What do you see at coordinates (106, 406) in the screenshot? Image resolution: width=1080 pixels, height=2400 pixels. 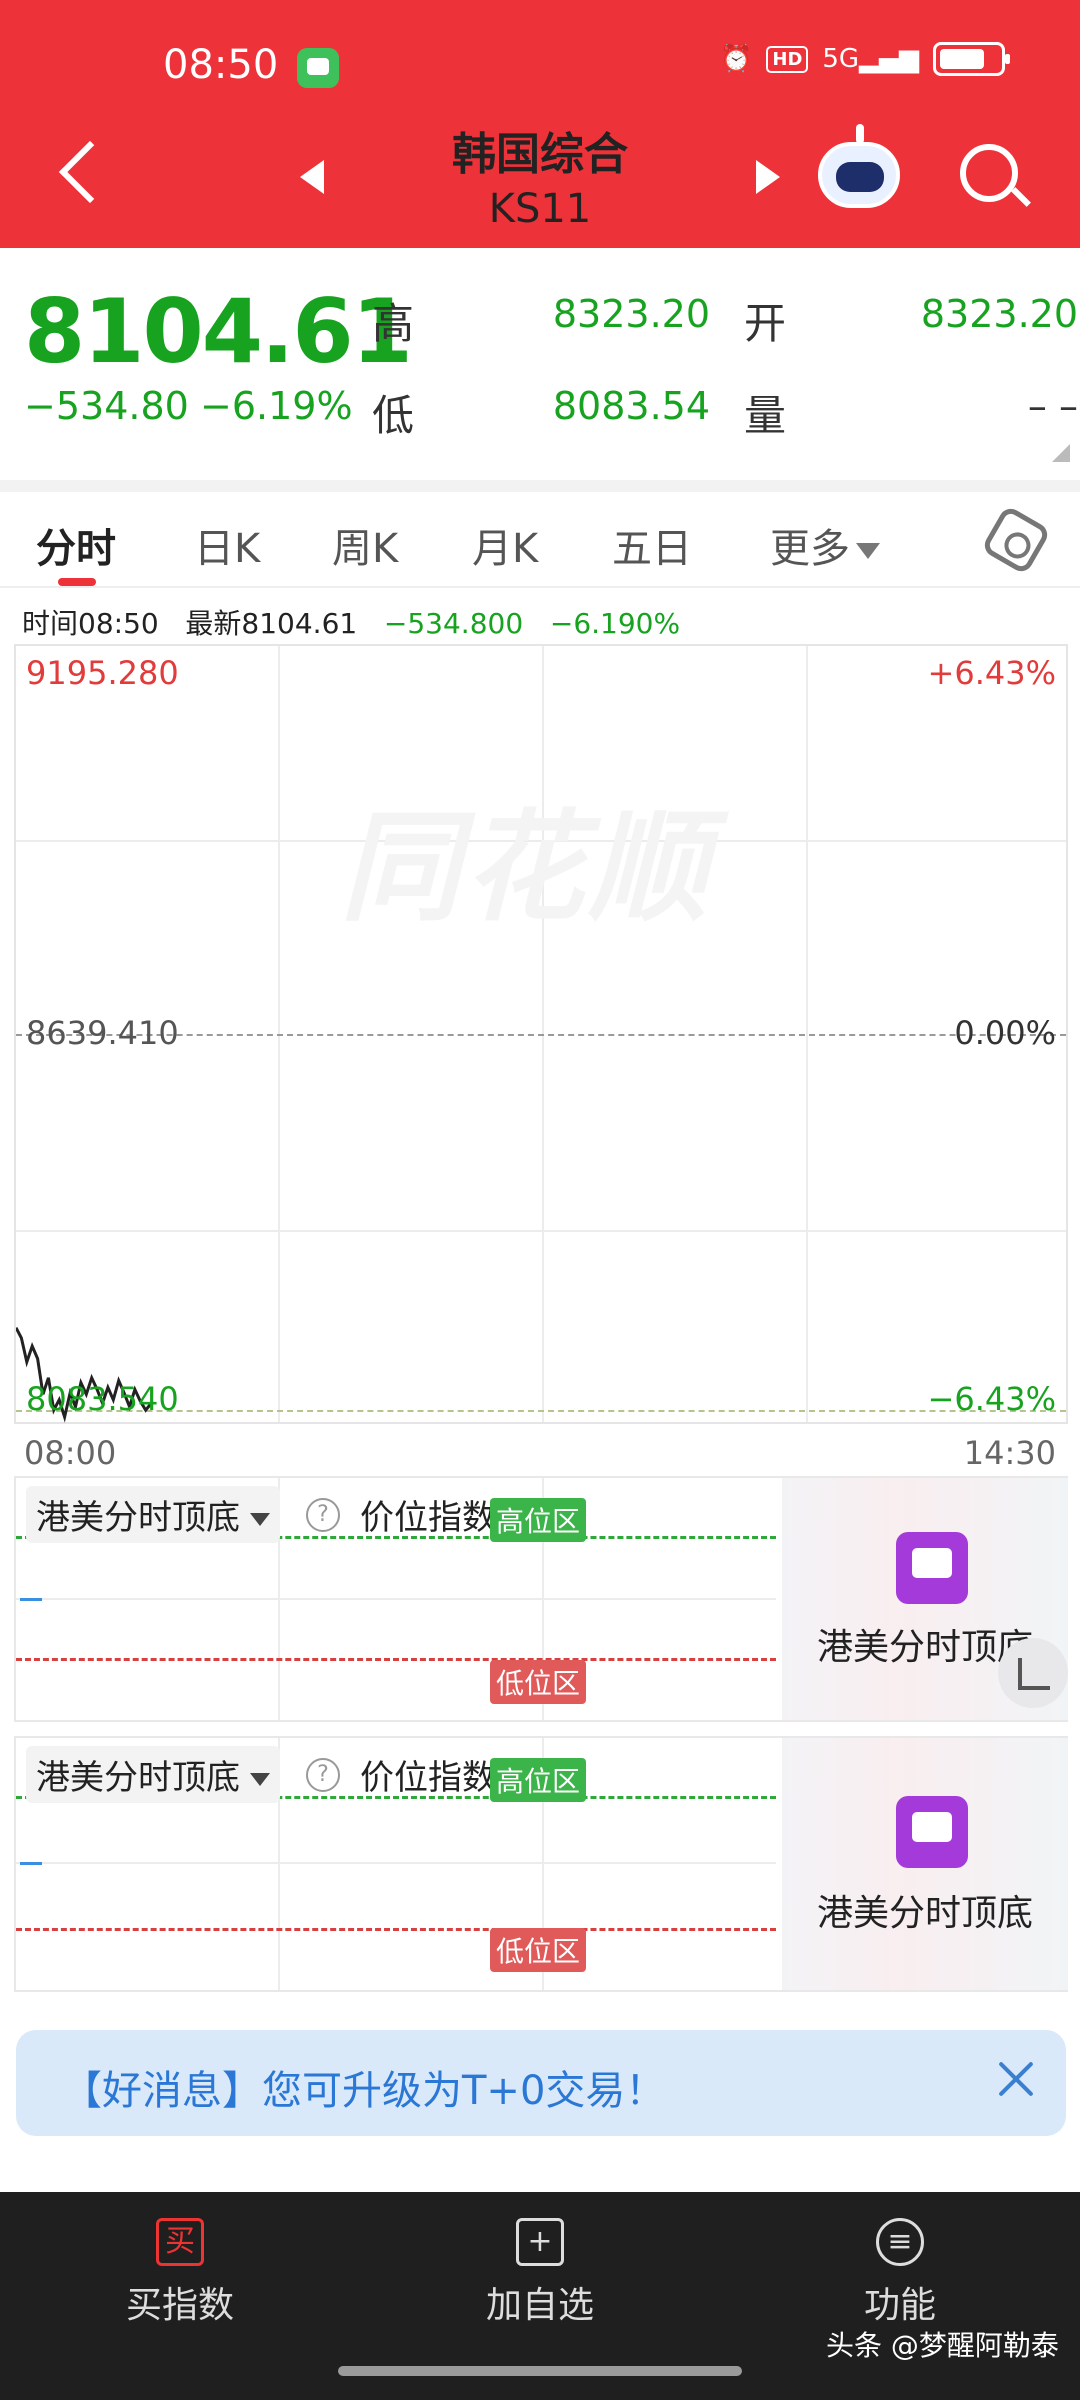 I see `price-change: −534.80` at bounding box center [106, 406].